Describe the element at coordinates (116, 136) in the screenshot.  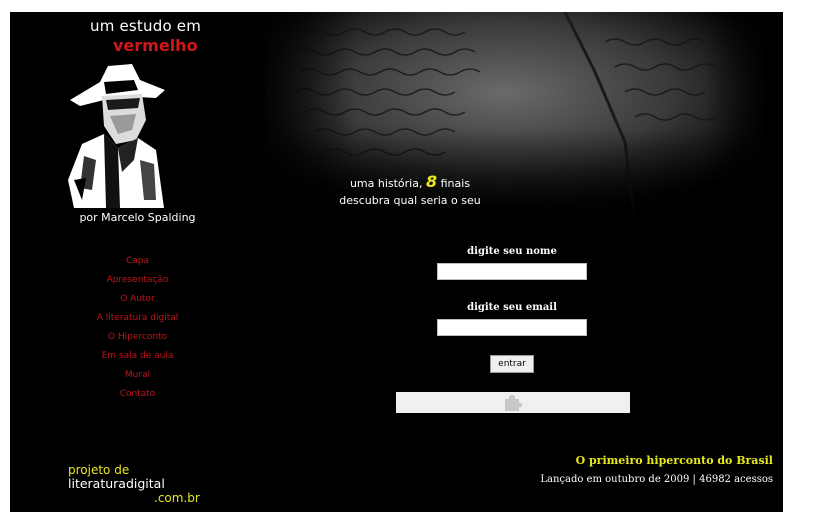
I see `detective-illustration` at that location.